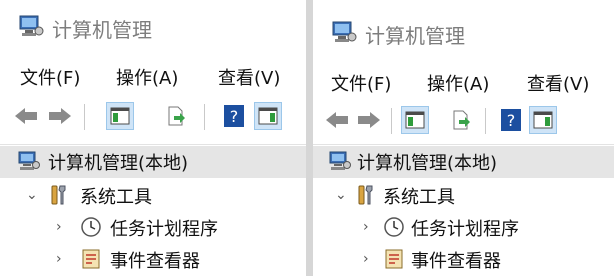 The width and height of the screenshot is (614, 276). Describe the element at coordinates (309, 138) in the screenshot. I see `panel-divider` at that location.